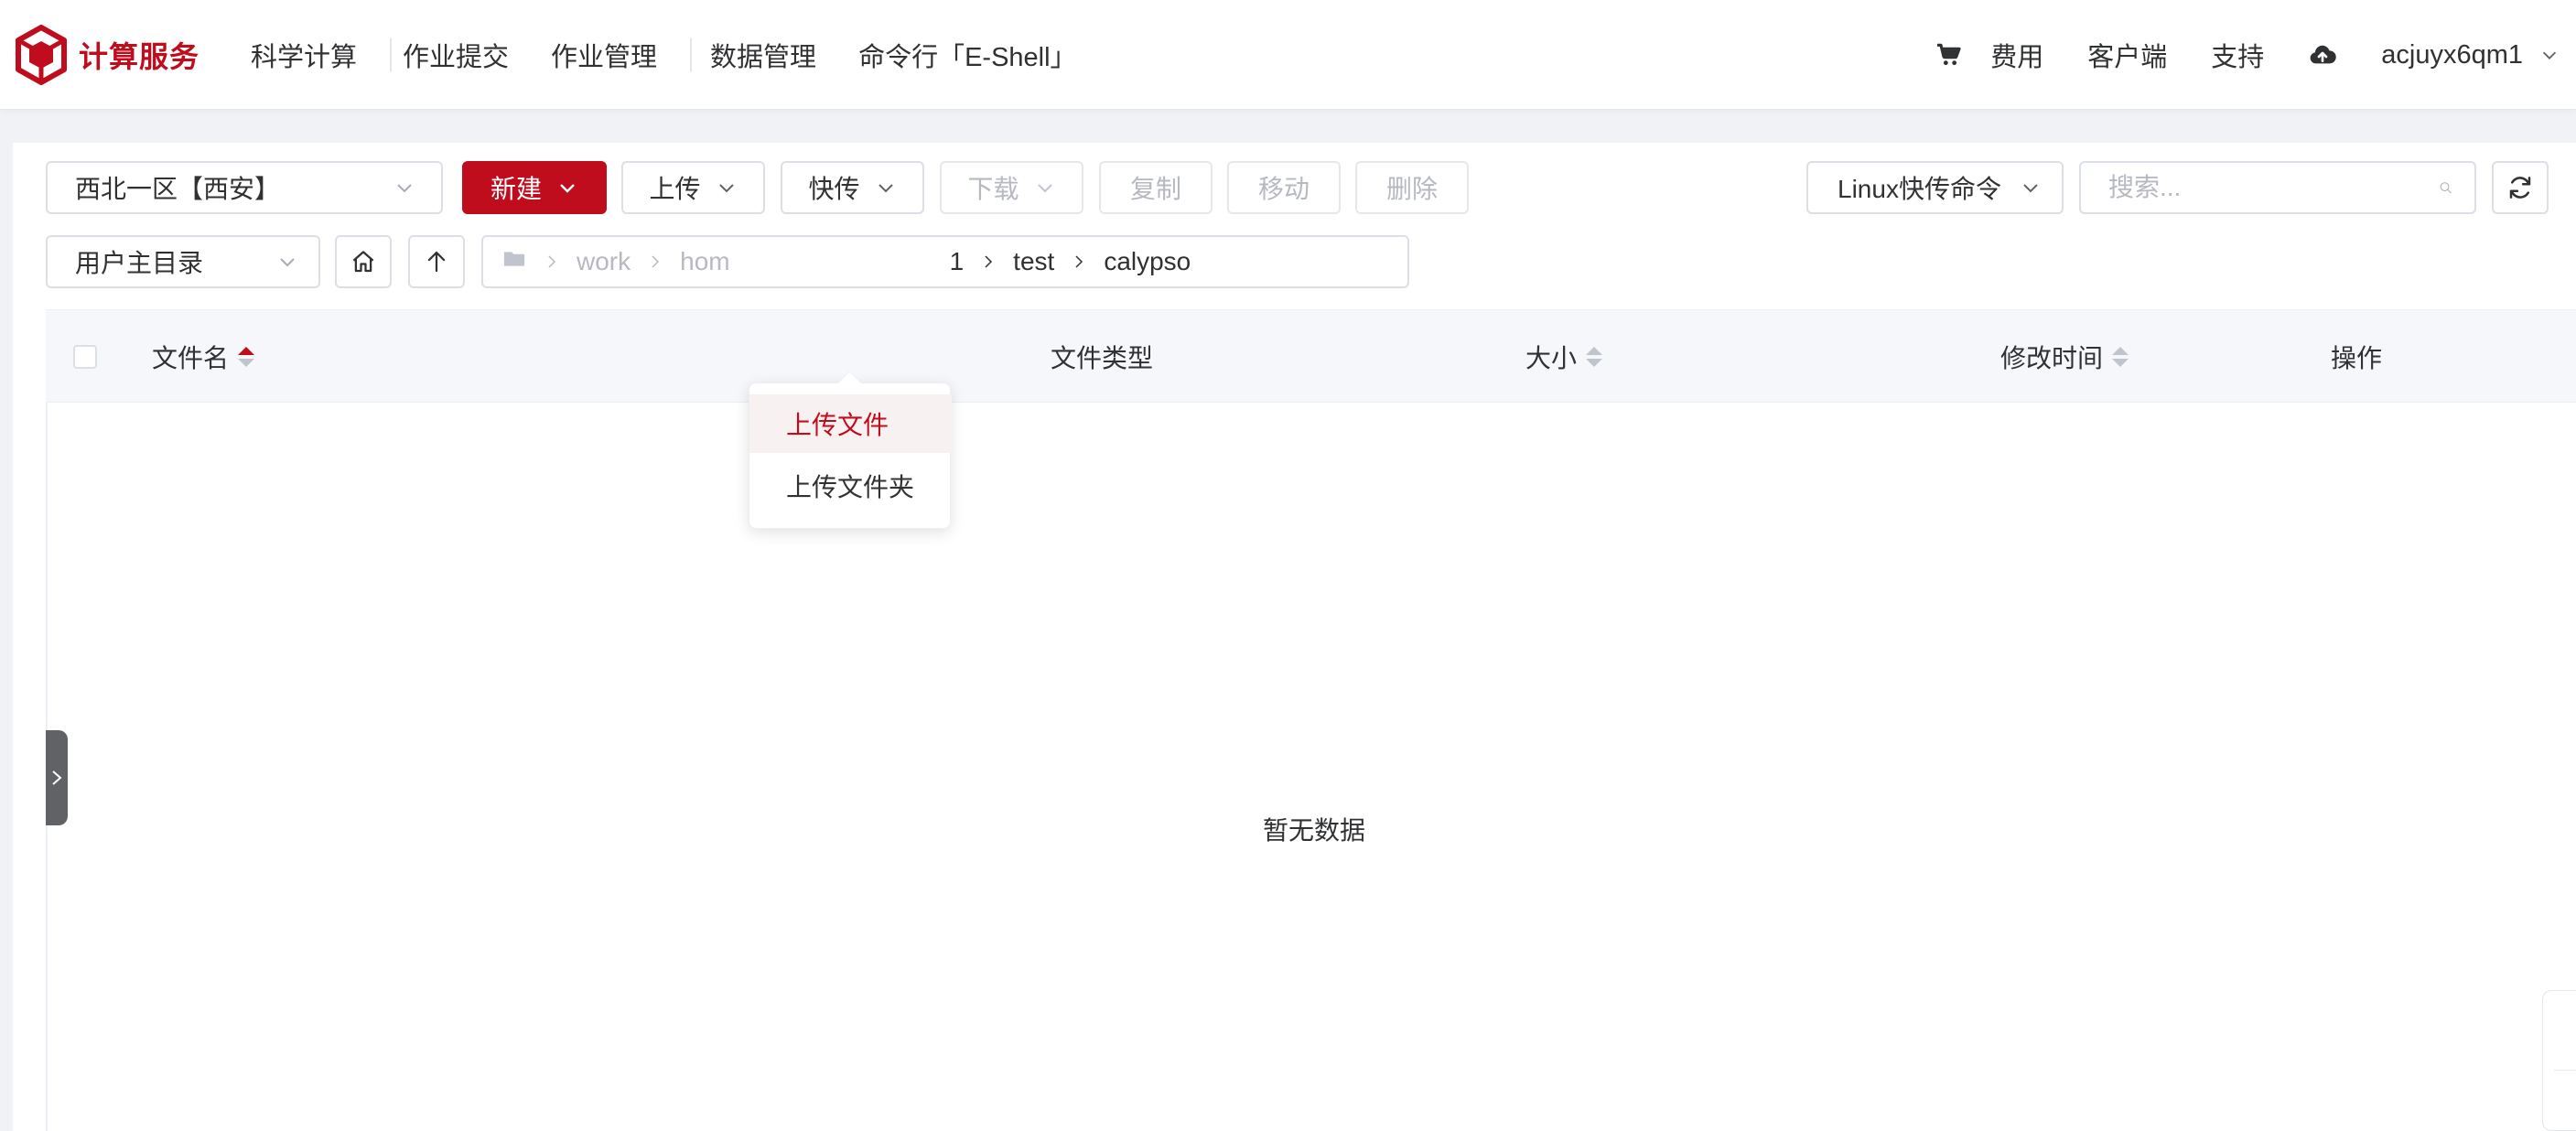  I want to click on column-header-name: 文件名, so click(203, 357).